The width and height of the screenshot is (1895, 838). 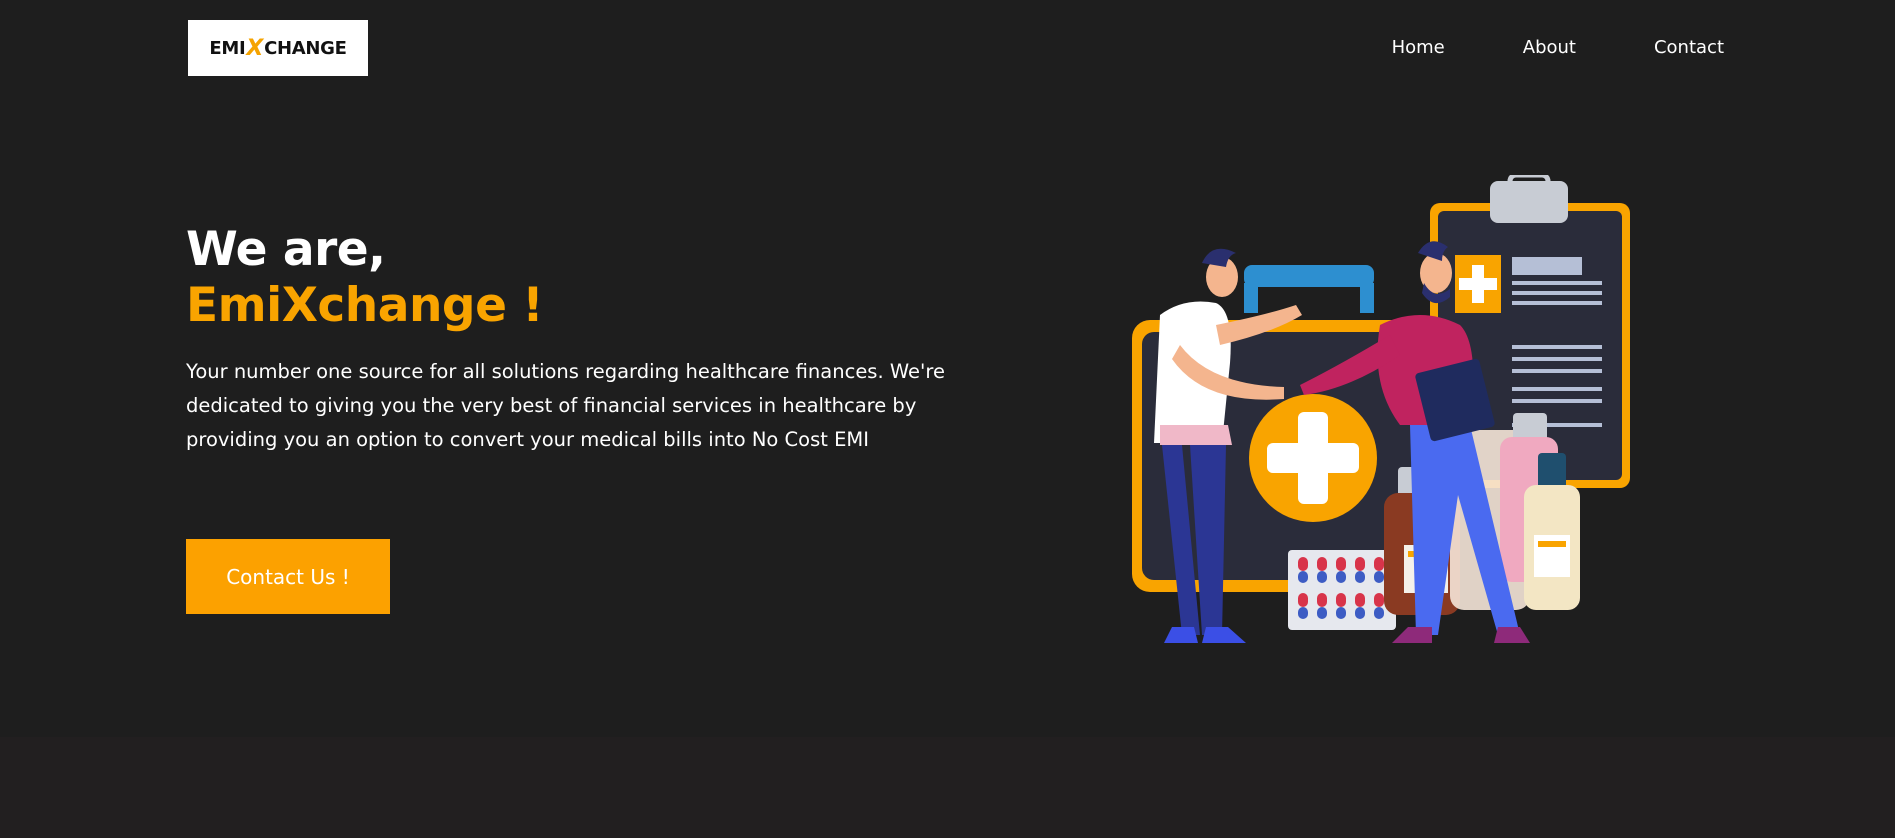 I want to click on logo-suffix: CHANGE, so click(x=305, y=48).